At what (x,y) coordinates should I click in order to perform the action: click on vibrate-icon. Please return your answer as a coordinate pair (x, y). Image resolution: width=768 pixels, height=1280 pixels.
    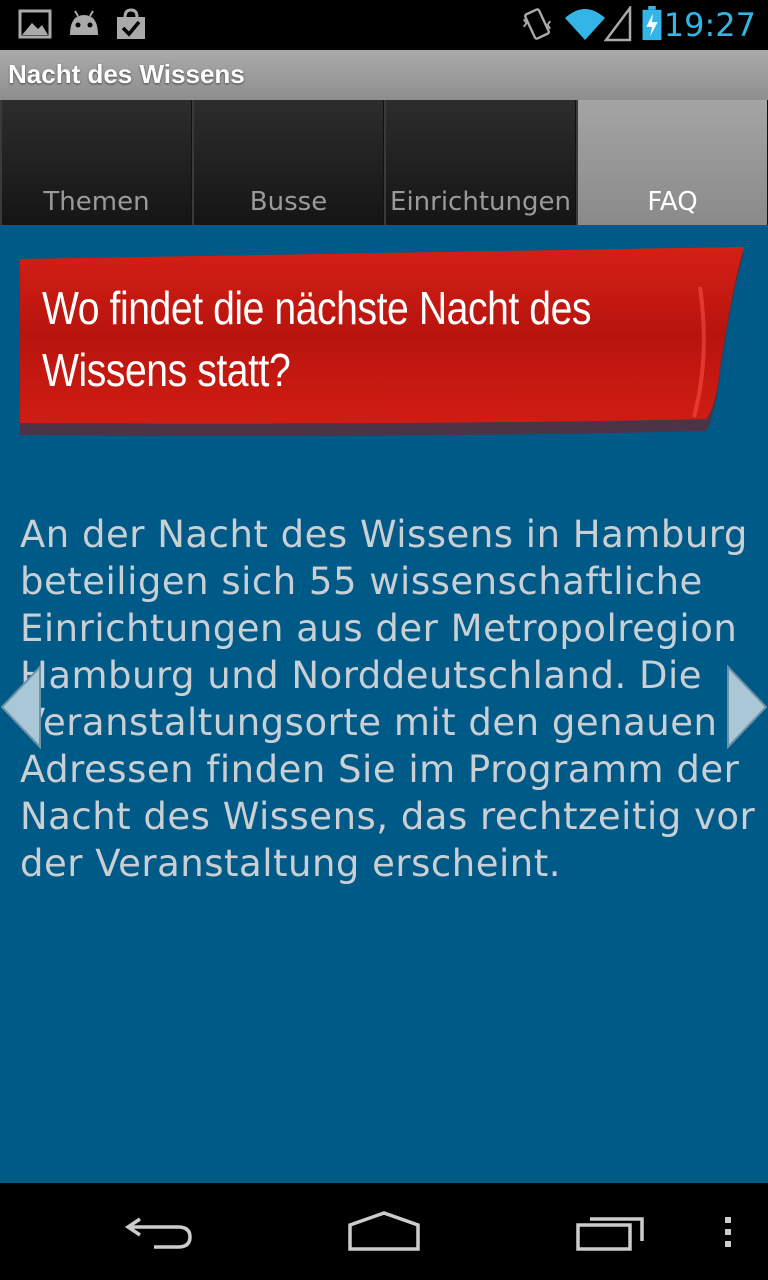
    Looking at the image, I should click on (537, 24).